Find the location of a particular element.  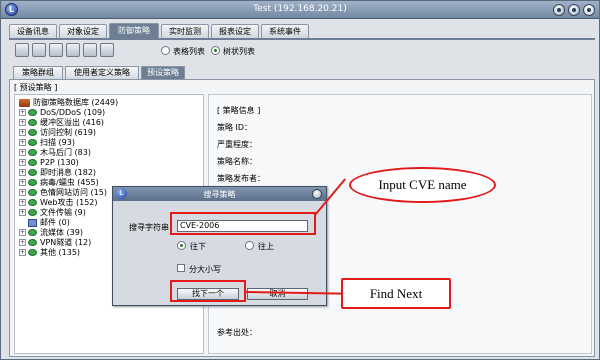

table-list-radio is located at coordinates (165, 50).